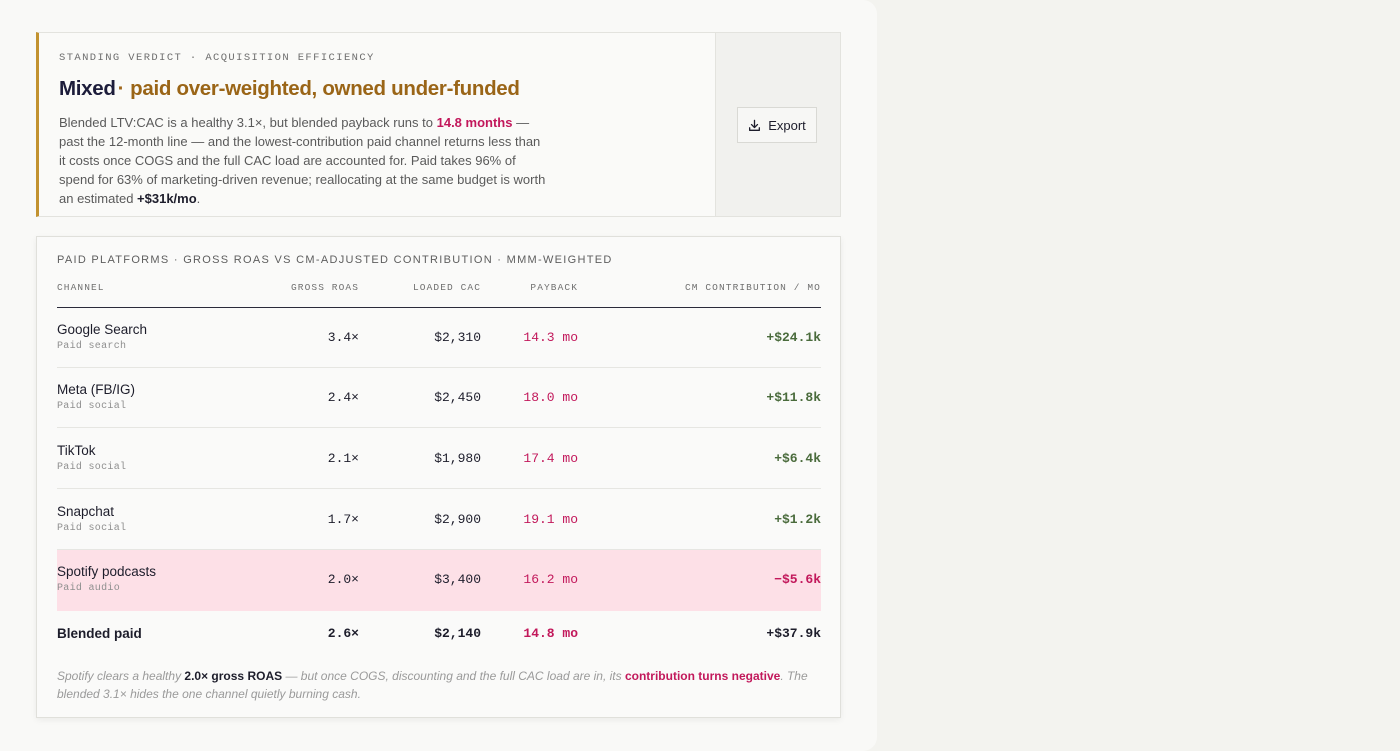 This screenshot has height=751, width=1400. I want to click on footnote-text-1: Spotify clears a healthy, so click(121, 676).